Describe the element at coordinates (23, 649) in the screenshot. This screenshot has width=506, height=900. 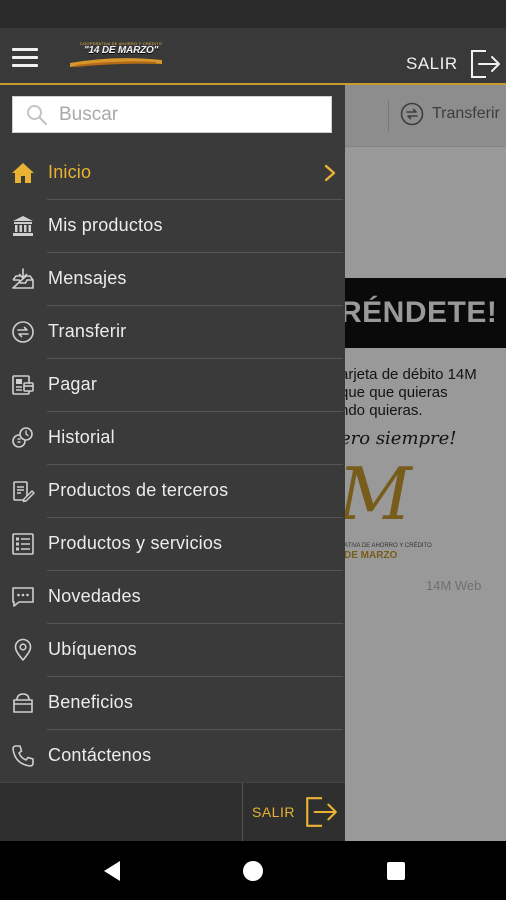
I see `location-icon` at that location.